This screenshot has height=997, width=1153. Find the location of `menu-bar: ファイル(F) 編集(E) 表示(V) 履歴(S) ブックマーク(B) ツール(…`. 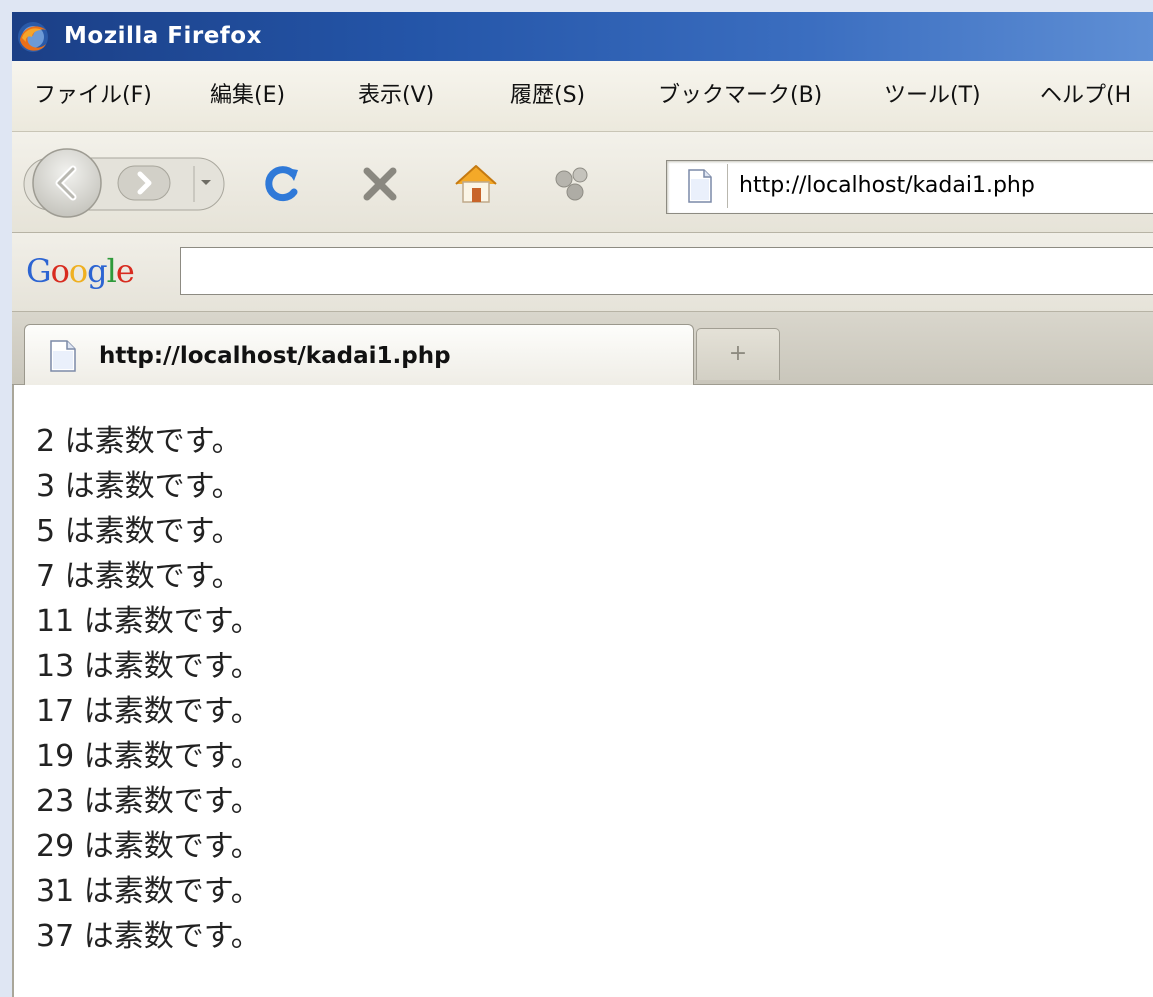

menu-bar: ファイル(F) 編集(E) 表示(V) 履歴(S) ブックマーク(B) ツール(… is located at coordinates (582, 96).